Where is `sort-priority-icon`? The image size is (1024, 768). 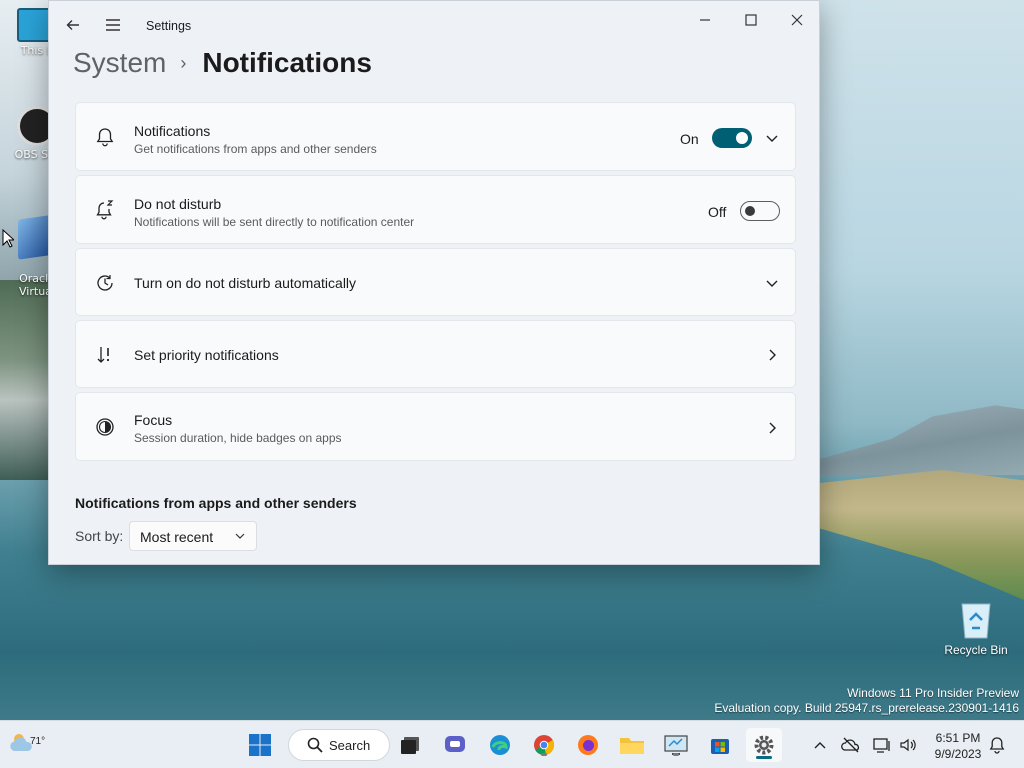
sort-priority-icon is located at coordinates (103, 355).